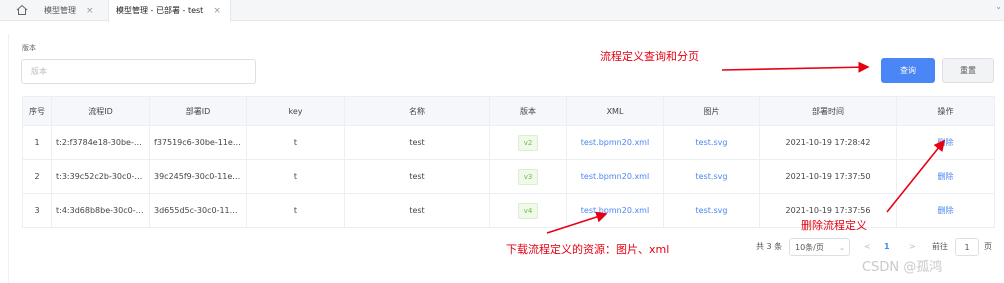  What do you see at coordinates (887, 247) in the screenshot?
I see `page-number-current: 1` at bounding box center [887, 247].